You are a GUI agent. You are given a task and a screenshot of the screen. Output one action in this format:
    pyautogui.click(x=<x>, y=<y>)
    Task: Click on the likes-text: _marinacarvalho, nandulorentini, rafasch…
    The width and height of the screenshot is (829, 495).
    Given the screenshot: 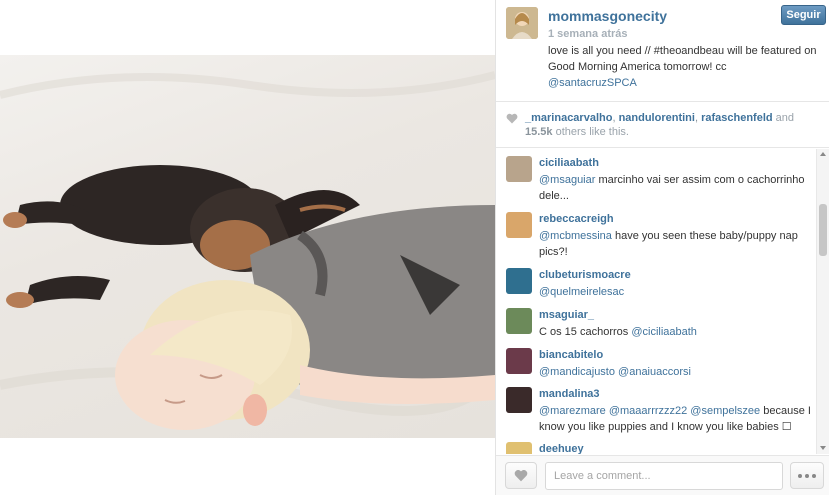 What is the action you would take?
    pyautogui.click(x=660, y=125)
    